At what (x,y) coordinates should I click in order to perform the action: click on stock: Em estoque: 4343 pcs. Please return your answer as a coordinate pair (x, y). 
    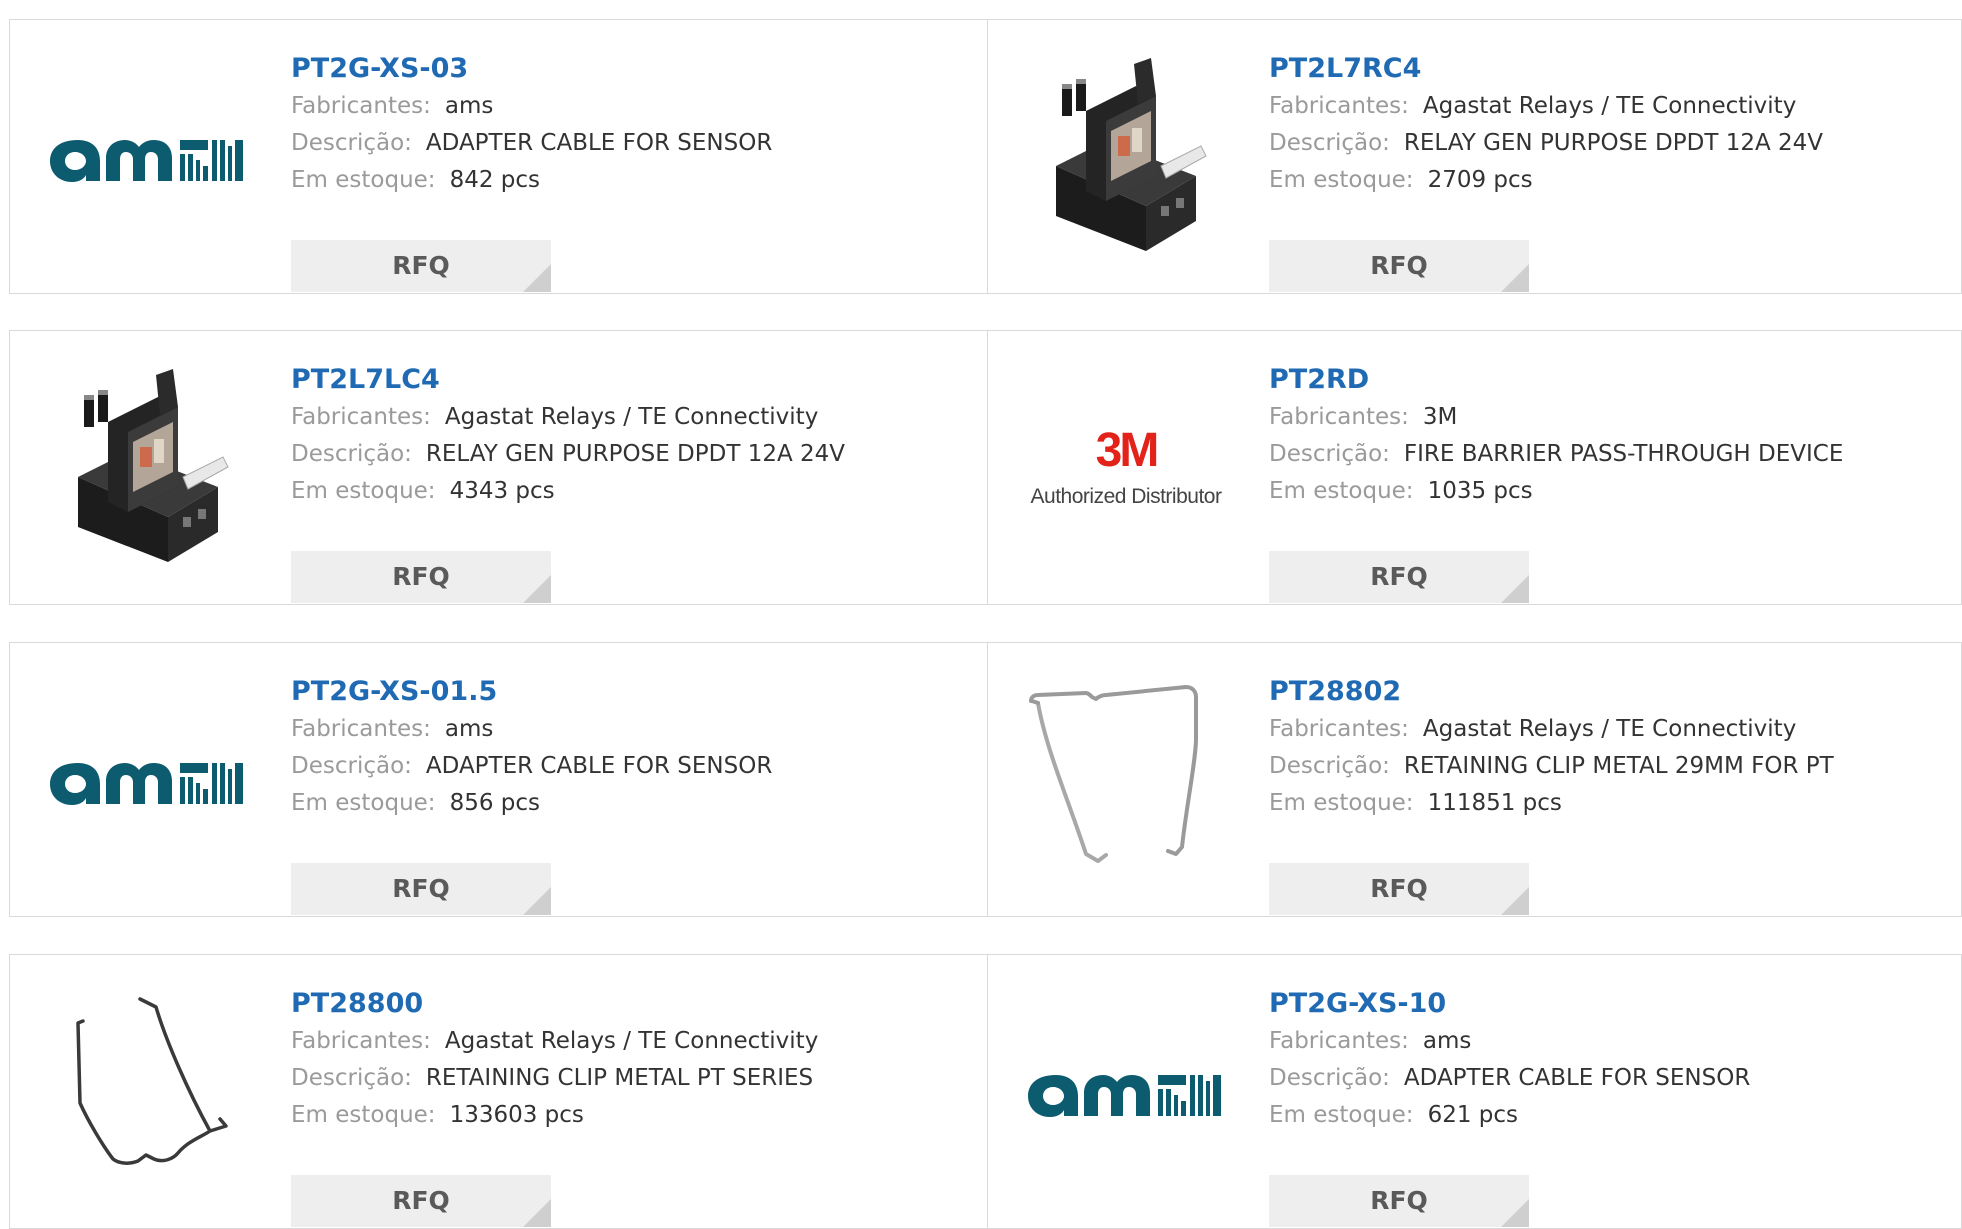
    Looking at the image, I should click on (568, 491).